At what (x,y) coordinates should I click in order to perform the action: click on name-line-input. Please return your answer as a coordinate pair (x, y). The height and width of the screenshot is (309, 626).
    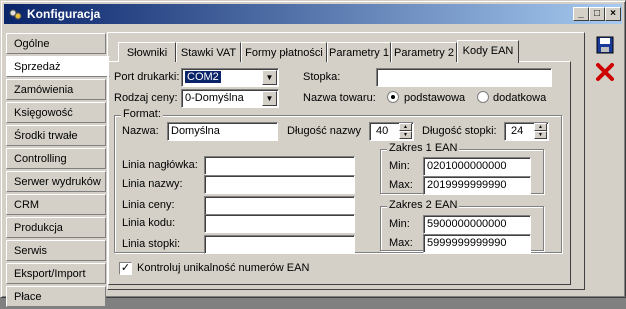
    Looking at the image, I should click on (279, 184).